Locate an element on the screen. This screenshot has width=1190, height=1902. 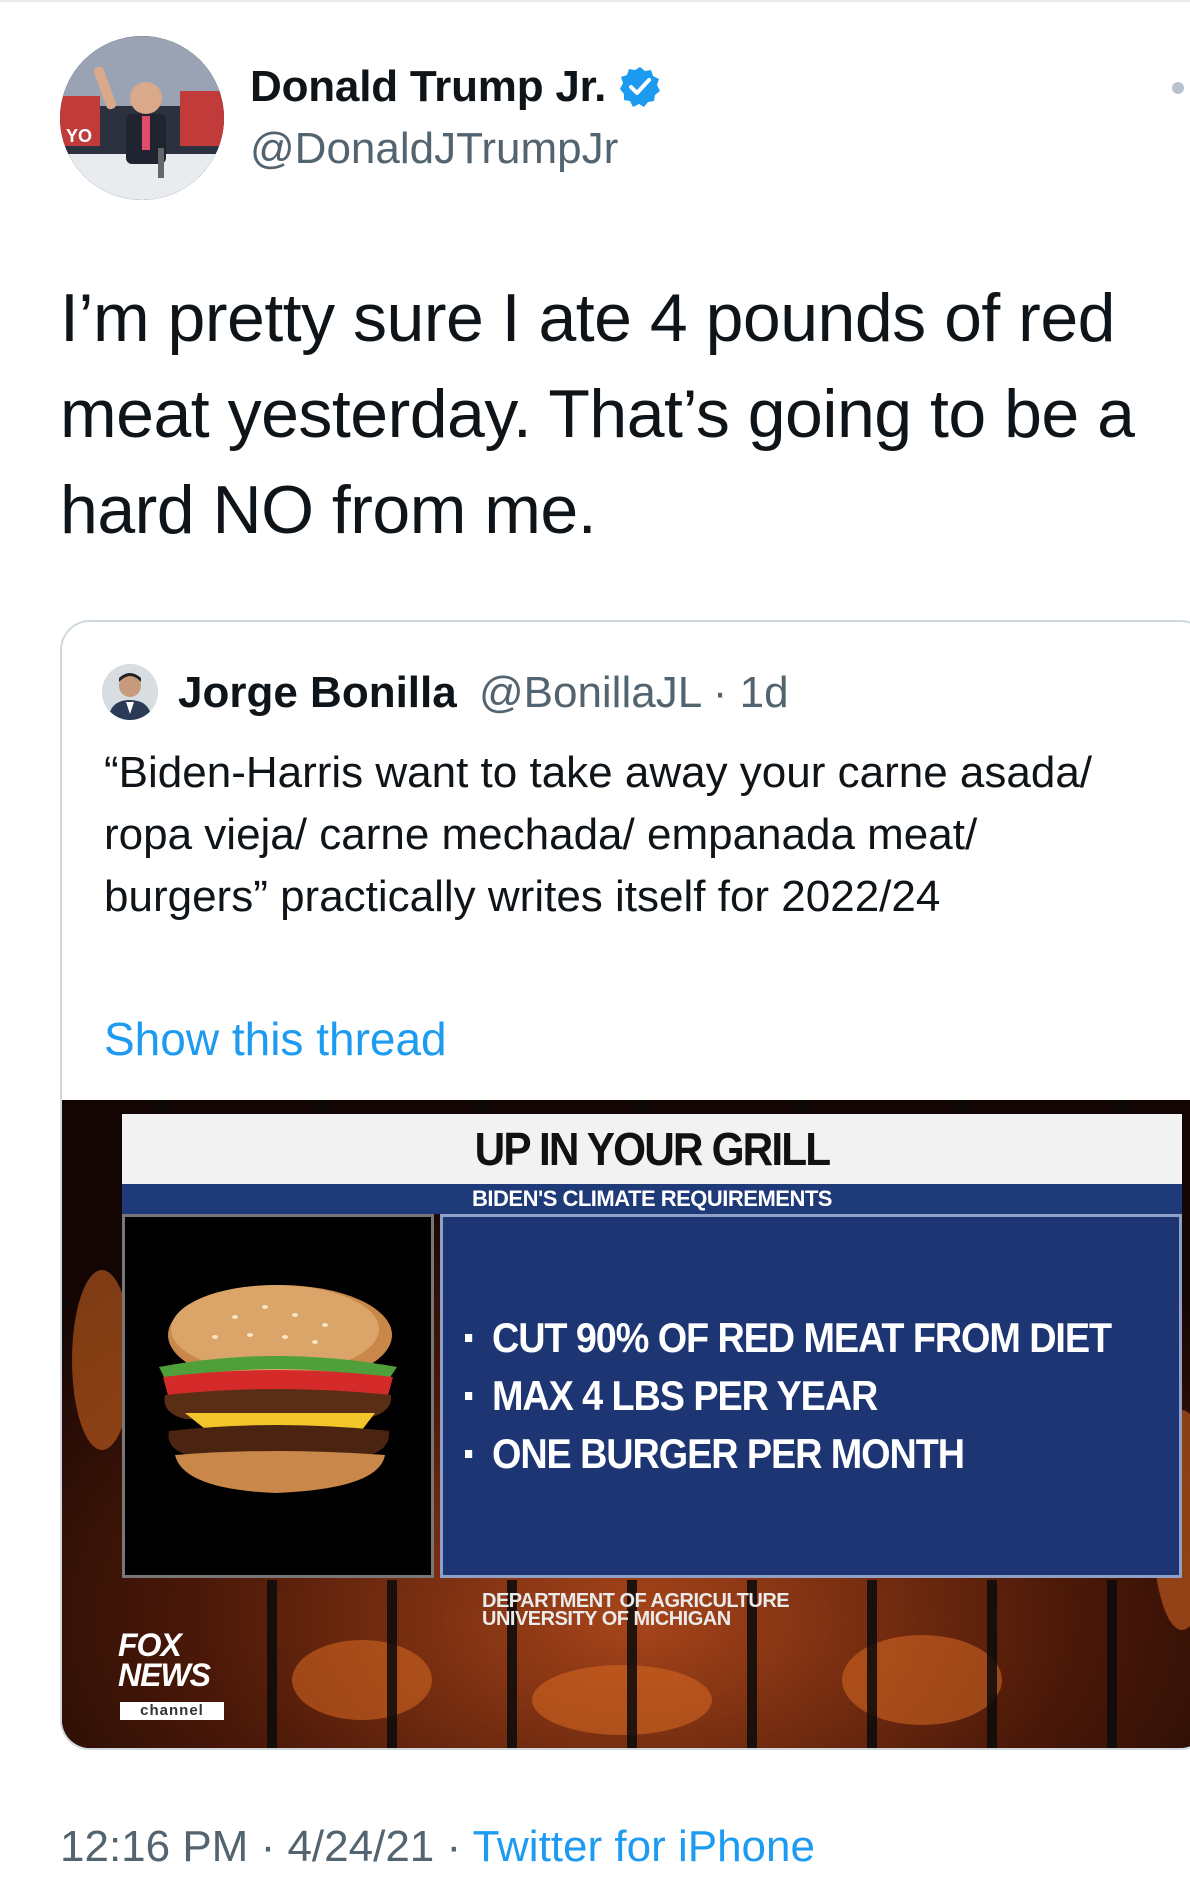
tweet-source-link: Twitter for iPhone is located at coordinates (644, 1846).